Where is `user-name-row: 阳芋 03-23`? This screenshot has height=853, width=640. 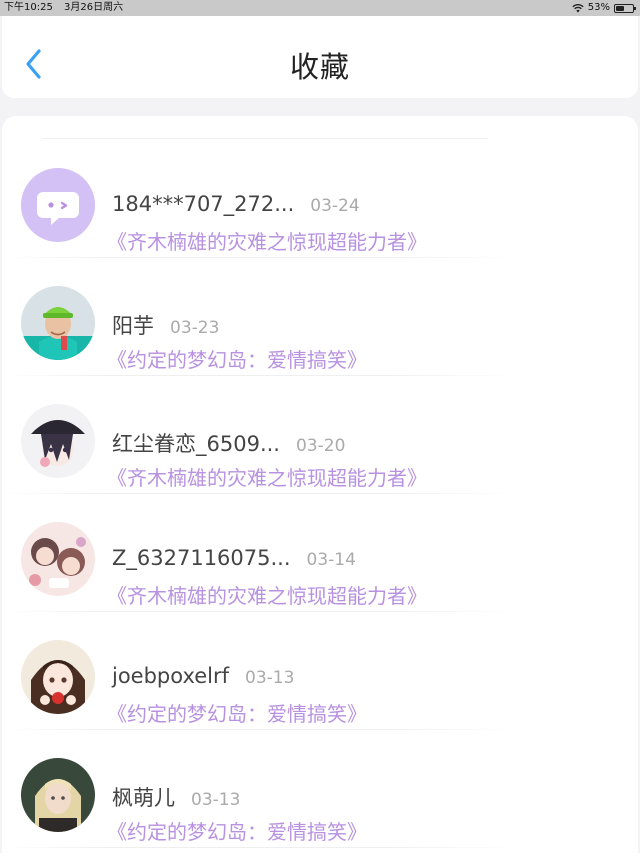
user-name-row: 阳芋 03-23 is located at coordinates (165, 325).